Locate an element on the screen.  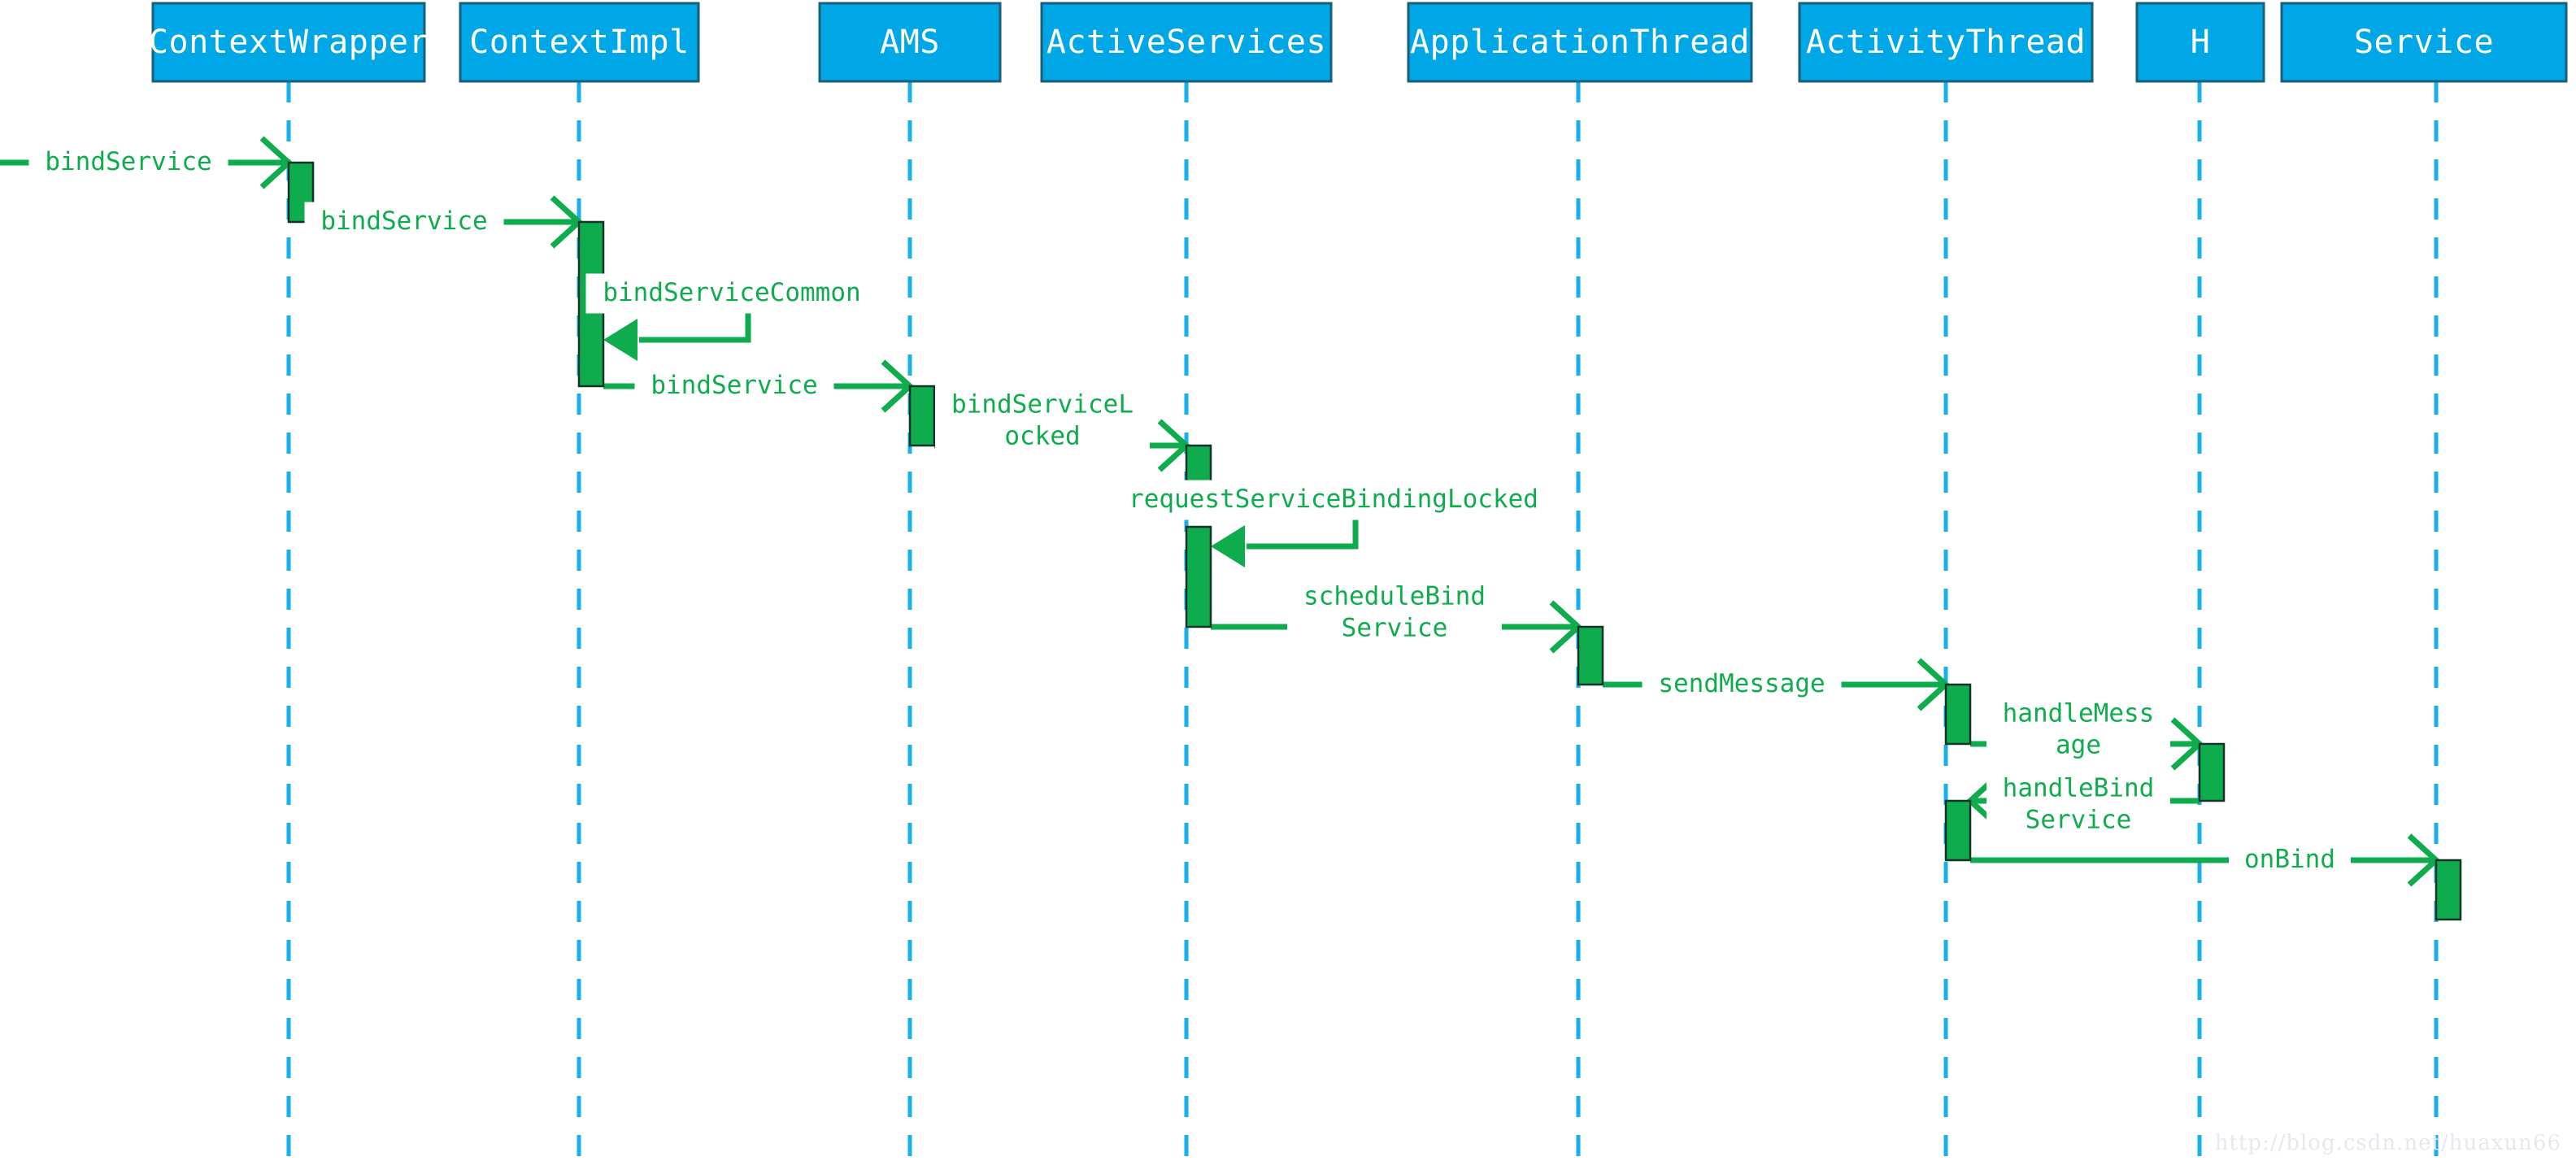
activation-bar-a9 is located at coordinates (1958, 831).